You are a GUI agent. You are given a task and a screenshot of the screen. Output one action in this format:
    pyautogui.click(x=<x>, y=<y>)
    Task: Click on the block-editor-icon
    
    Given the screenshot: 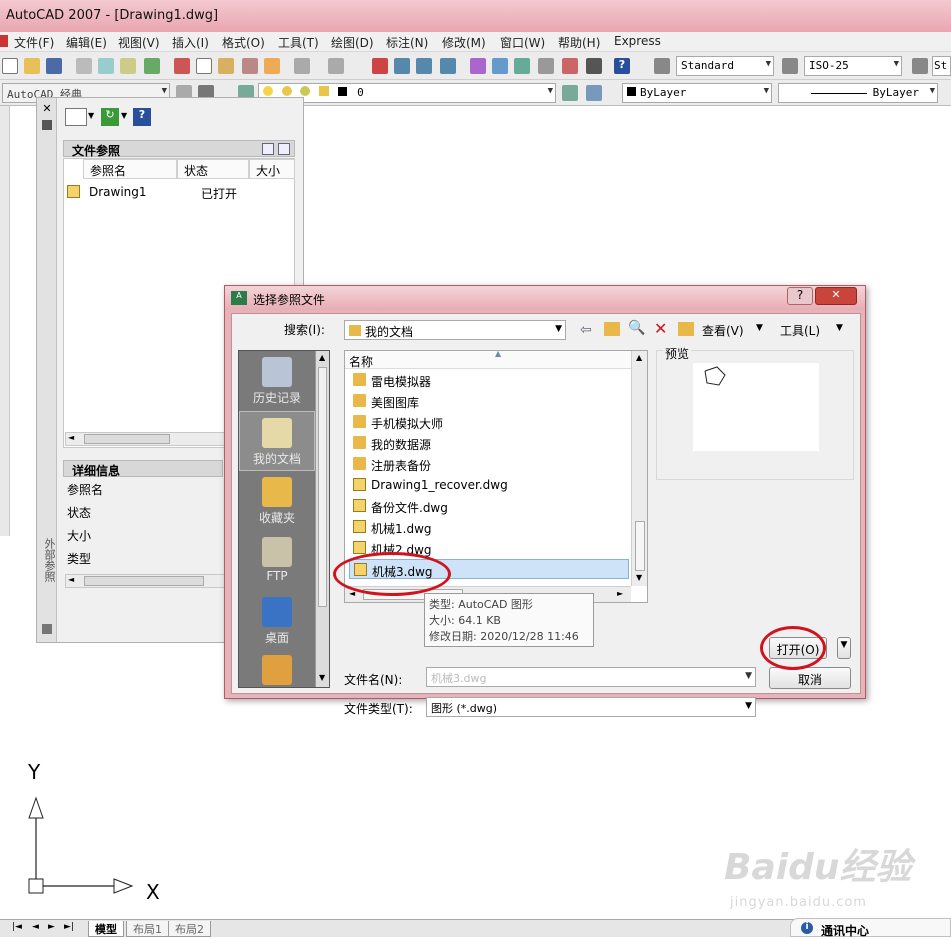 What is the action you would take?
    pyautogui.click(x=272, y=66)
    